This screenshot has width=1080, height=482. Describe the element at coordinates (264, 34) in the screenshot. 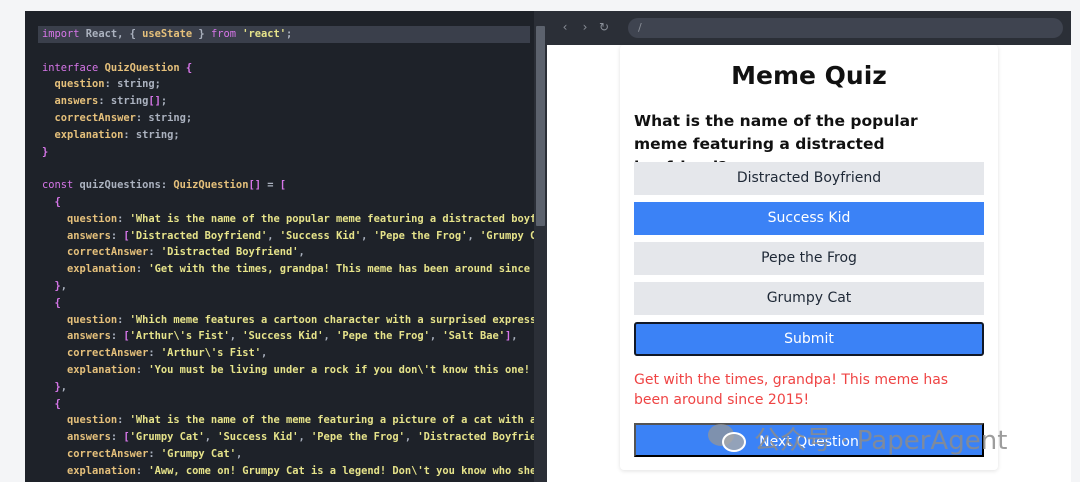

I see `code-token: 'react'` at that location.